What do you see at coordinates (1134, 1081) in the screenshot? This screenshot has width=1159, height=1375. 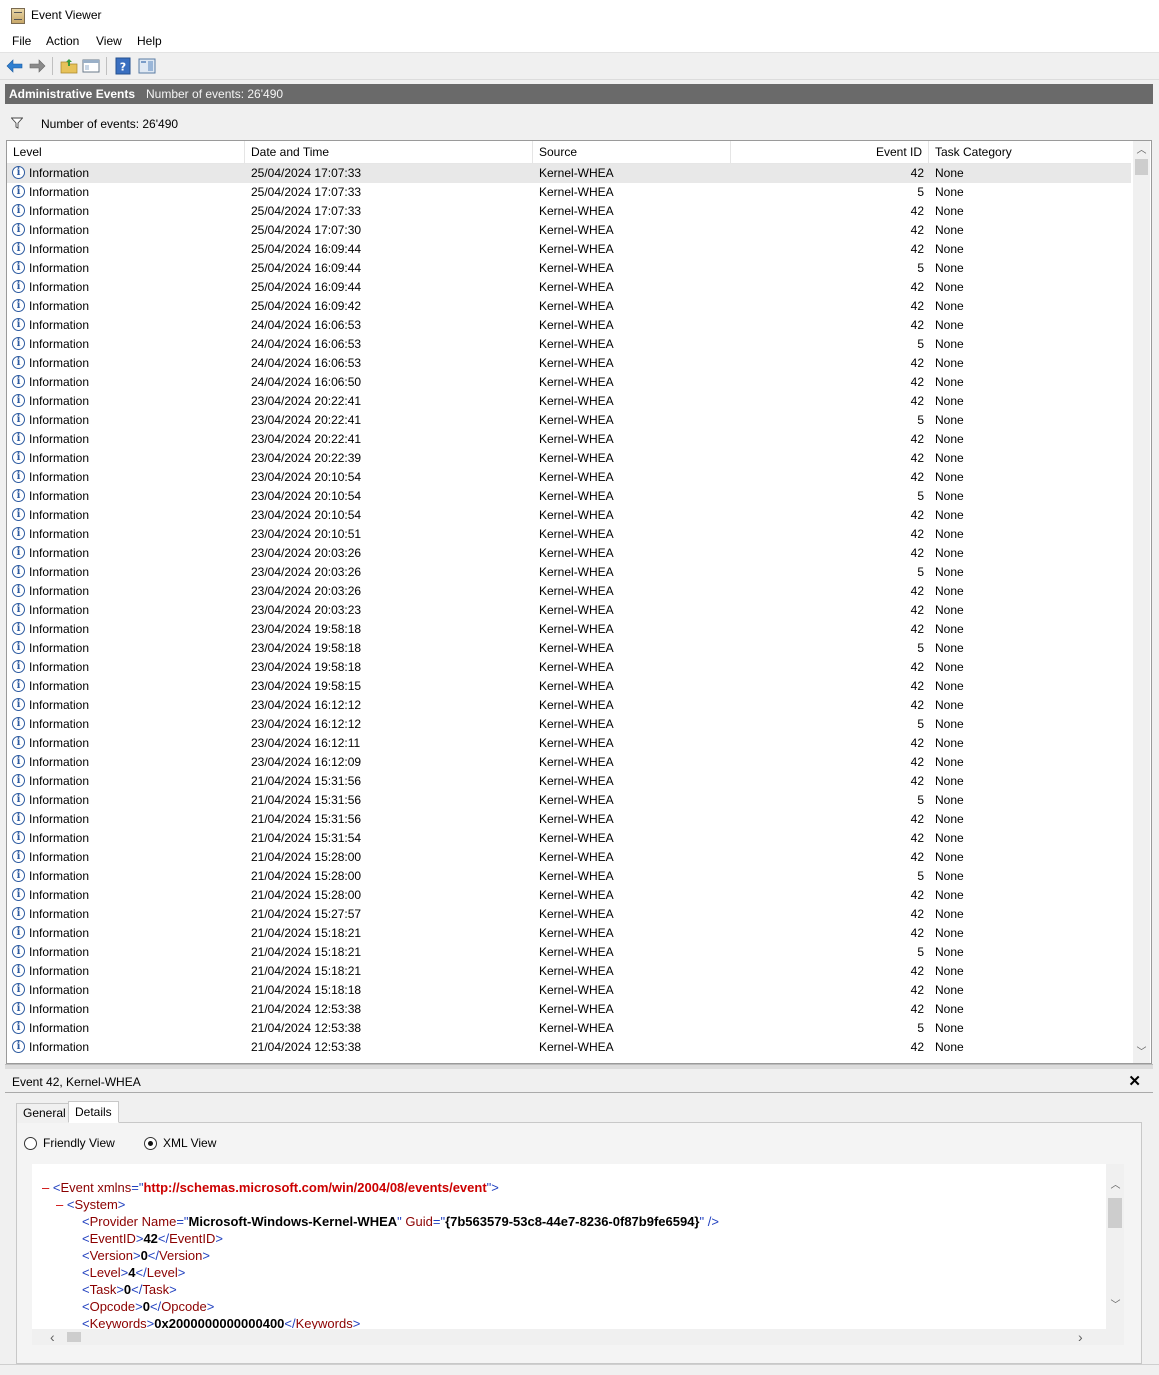 I see `close-icon: ✕` at bounding box center [1134, 1081].